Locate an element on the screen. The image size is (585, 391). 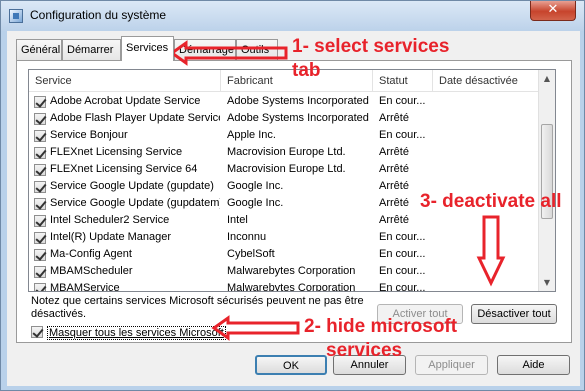
annotation-step3: 3- deactivate all is located at coordinates (491, 201).